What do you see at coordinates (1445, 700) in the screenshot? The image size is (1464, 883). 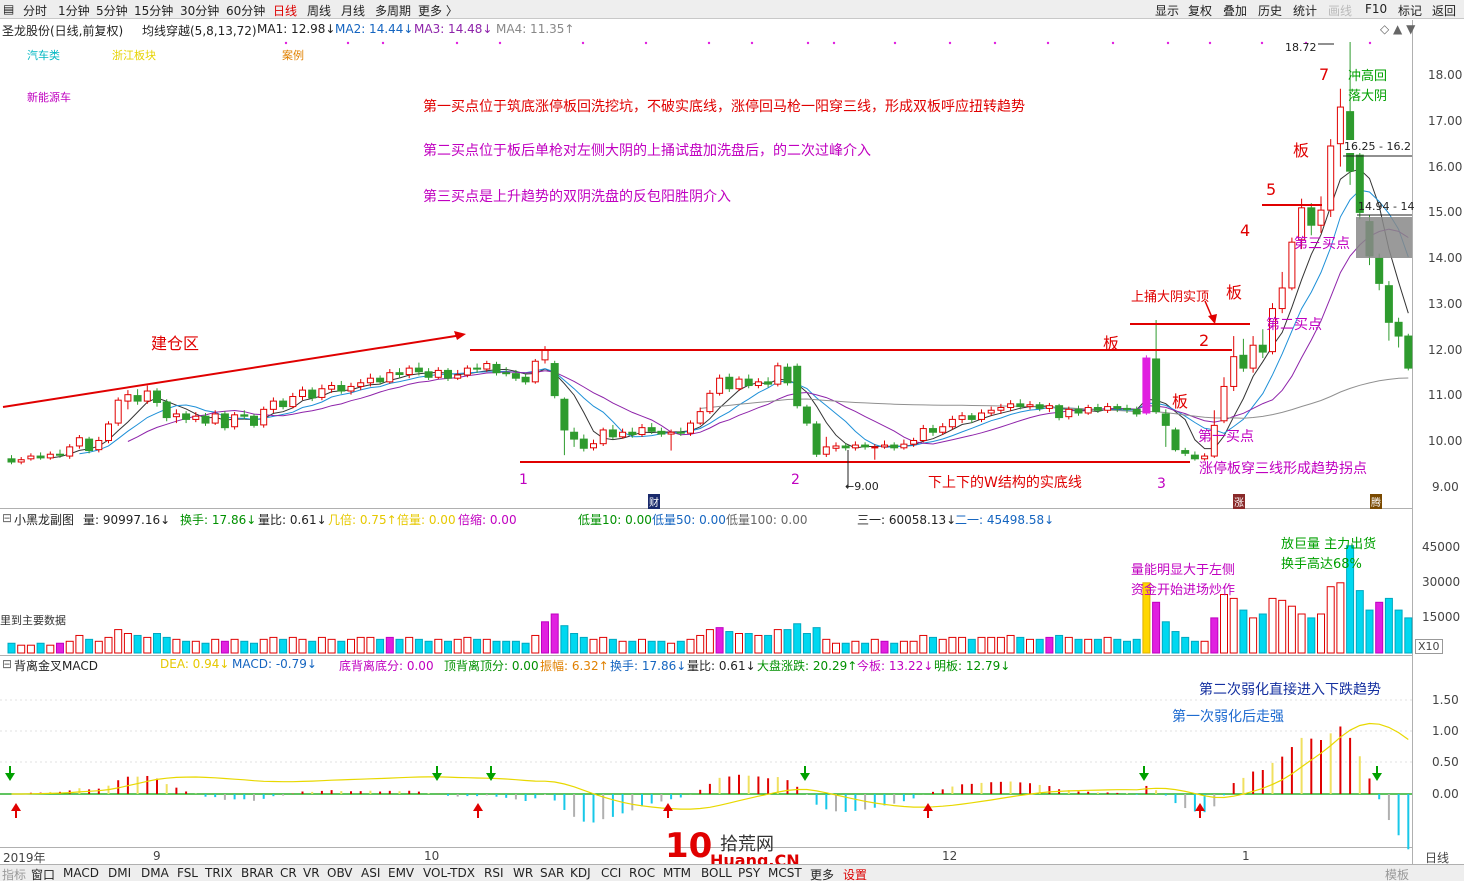 I see `macd-tick-150: 1.50` at bounding box center [1445, 700].